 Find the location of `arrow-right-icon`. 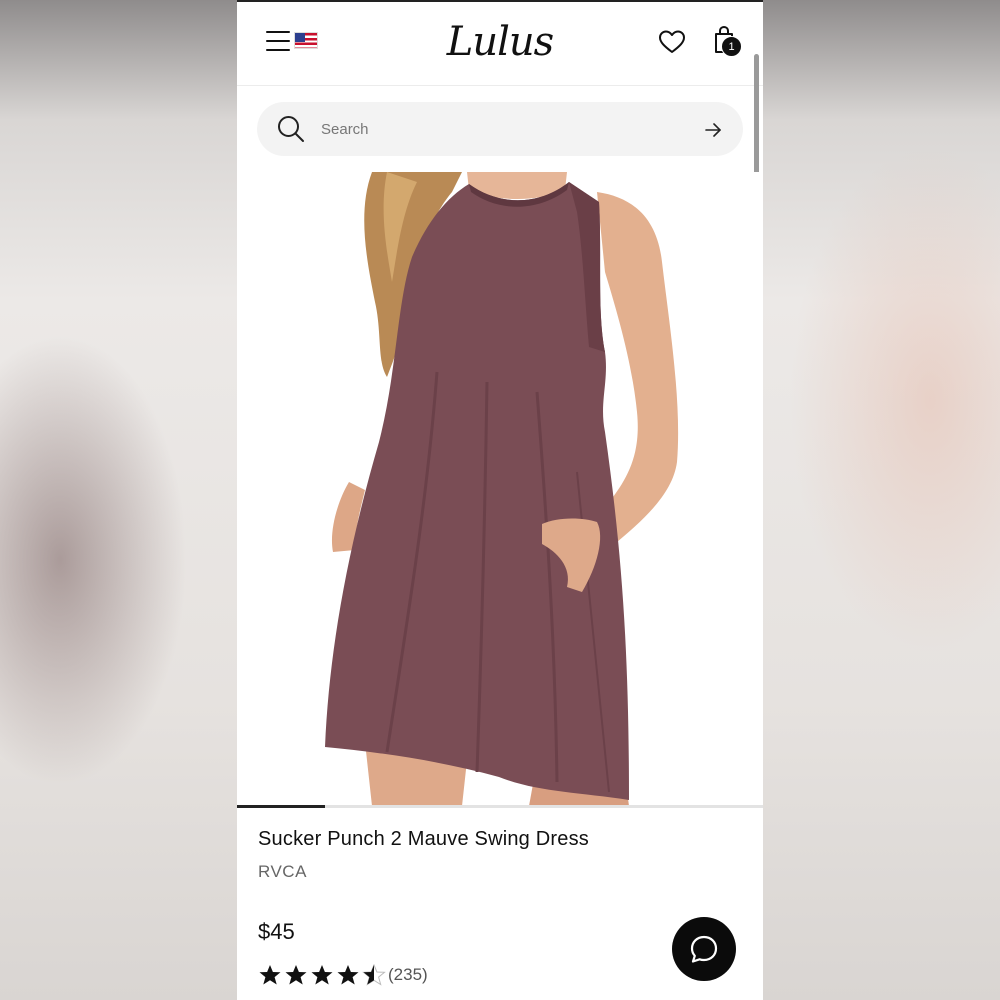

arrow-right-icon is located at coordinates (713, 130).